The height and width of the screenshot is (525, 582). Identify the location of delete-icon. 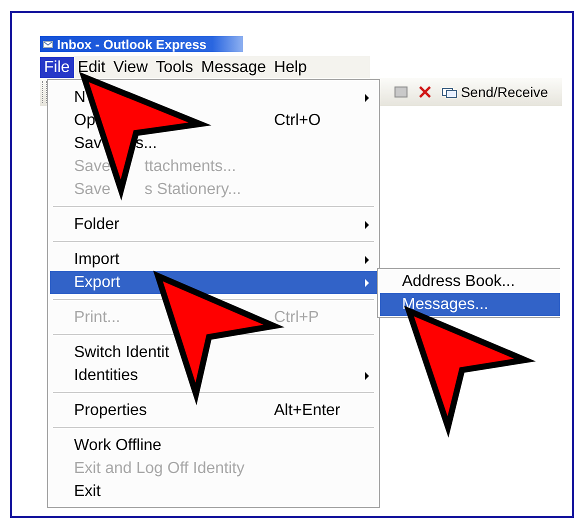
(425, 92).